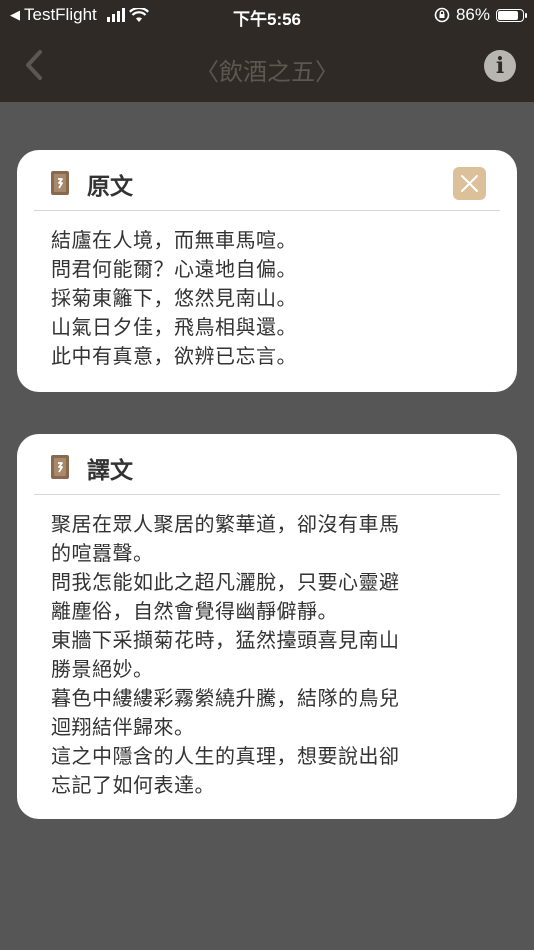 This screenshot has height=950, width=534. What do you see at coordinates (225, 698) in the screenshot?
I see `translation-line: 暮色中縷縷彩霧縈繞升騰，結隊的鳥兒` at bounding box center [225, 698].